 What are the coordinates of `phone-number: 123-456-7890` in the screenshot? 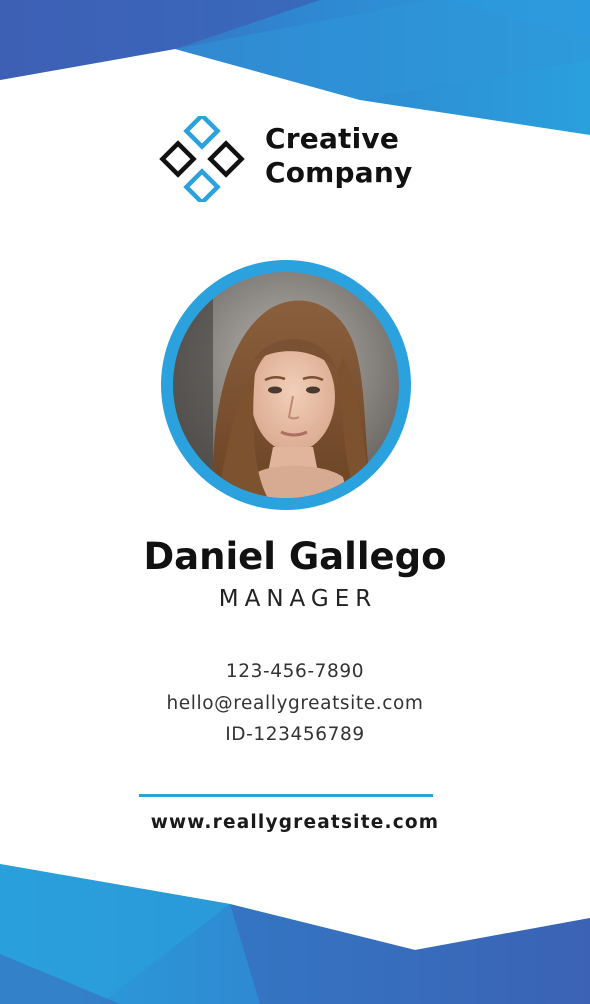 It's located at (295, 672).